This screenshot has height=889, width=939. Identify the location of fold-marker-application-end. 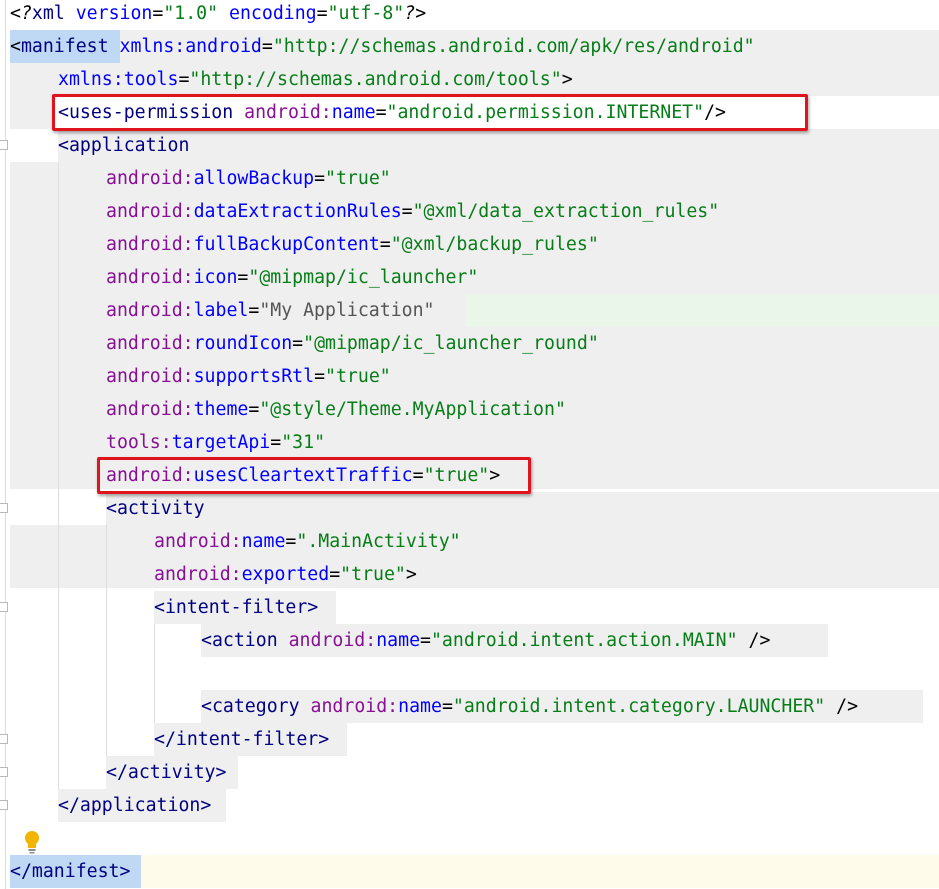
(4, 805).